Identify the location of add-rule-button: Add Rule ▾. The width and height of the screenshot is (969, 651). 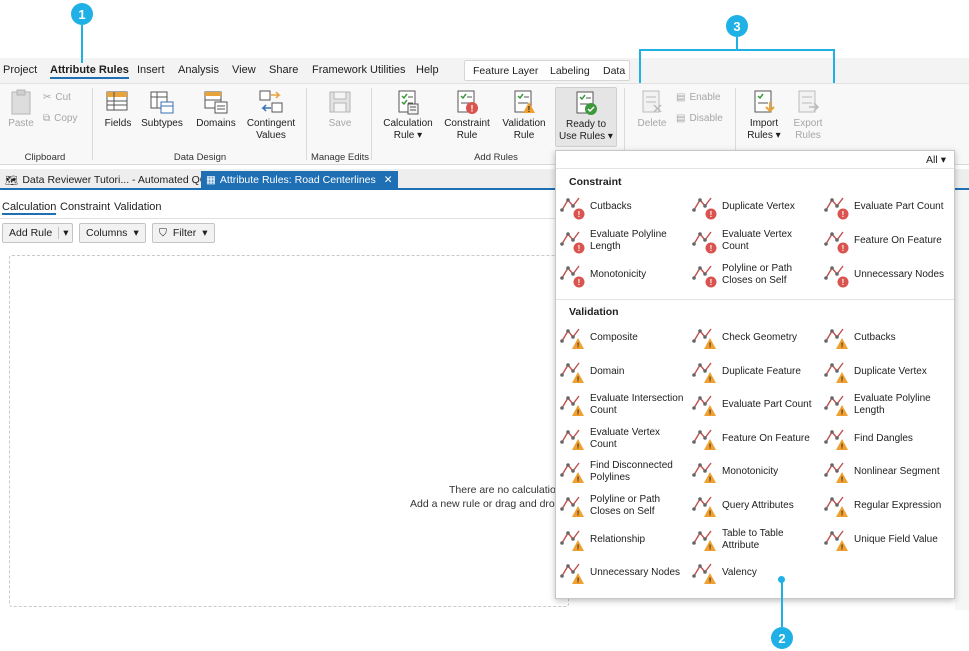
(38, 233).